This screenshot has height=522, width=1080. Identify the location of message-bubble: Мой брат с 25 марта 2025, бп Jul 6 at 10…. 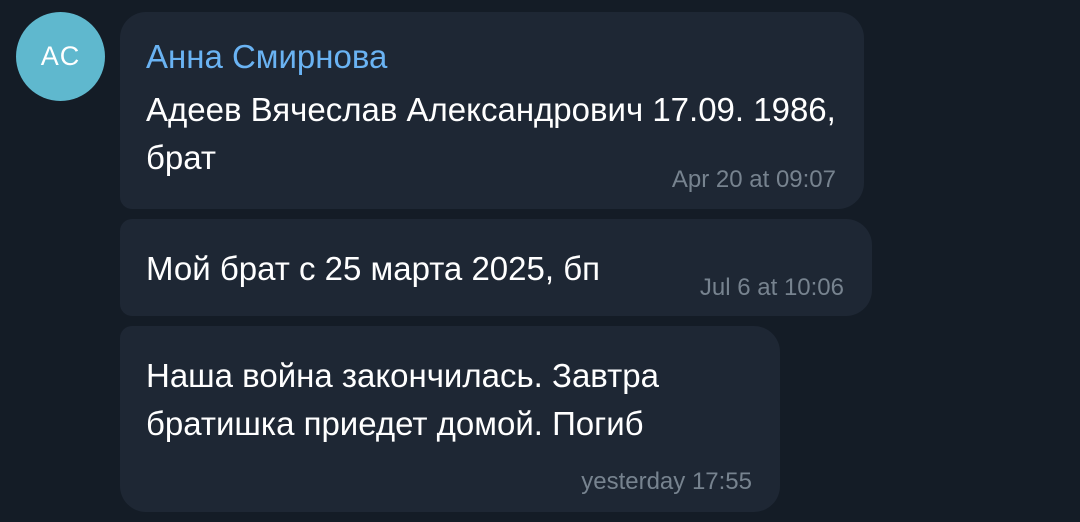
(496, 267).